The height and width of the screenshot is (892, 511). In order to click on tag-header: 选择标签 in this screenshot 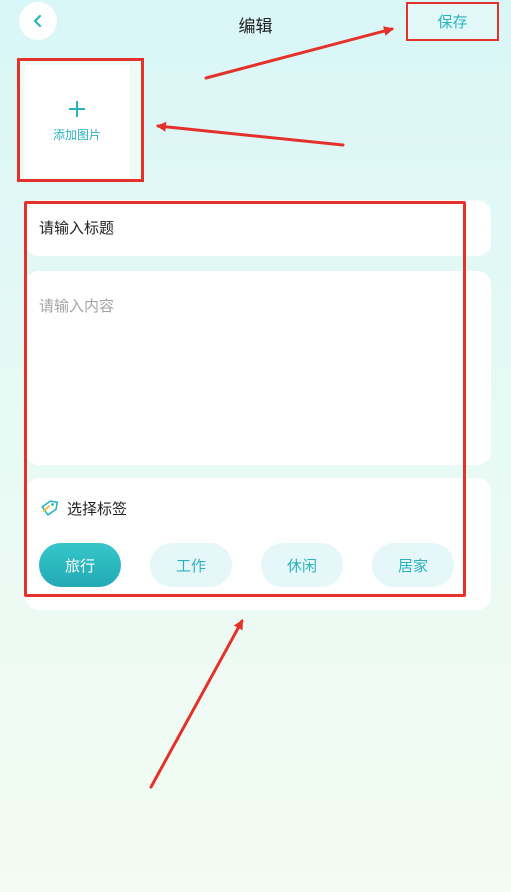, I will do `click(83, 508)`.